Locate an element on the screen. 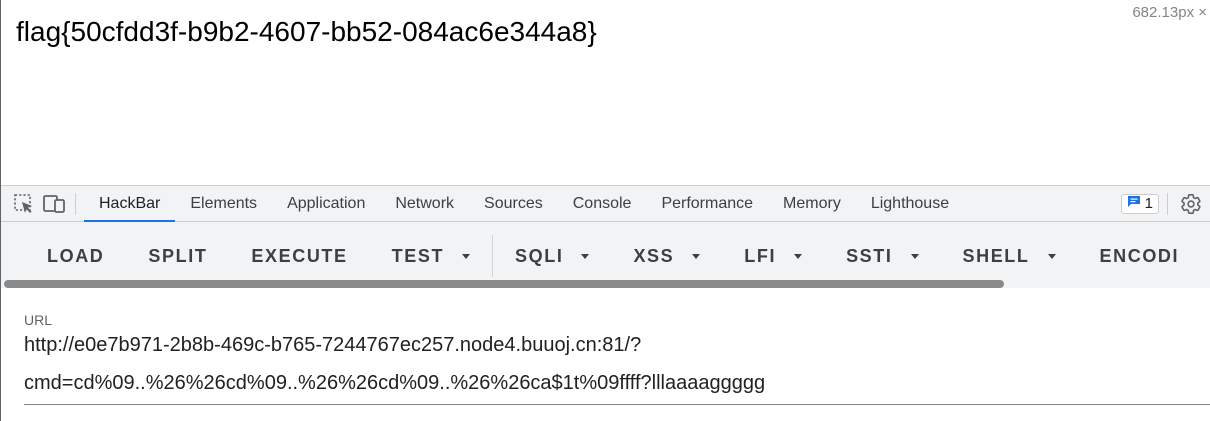 This screenshot has width=1210, height=421. encoding-menu-button: ENCODI is located at coordinates (1140, 256).